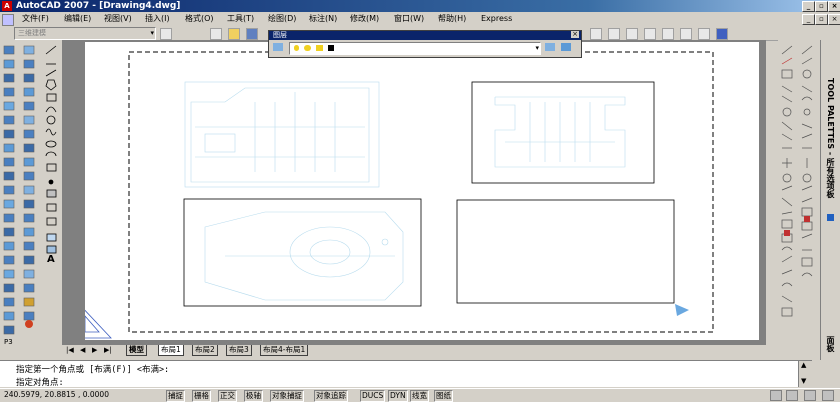 This screenshot has height=402, width=840. What do you see at coordinates (565, 251) in the screenshot?
I see `viewport-bottom-right` at bounding box center [565, 251].